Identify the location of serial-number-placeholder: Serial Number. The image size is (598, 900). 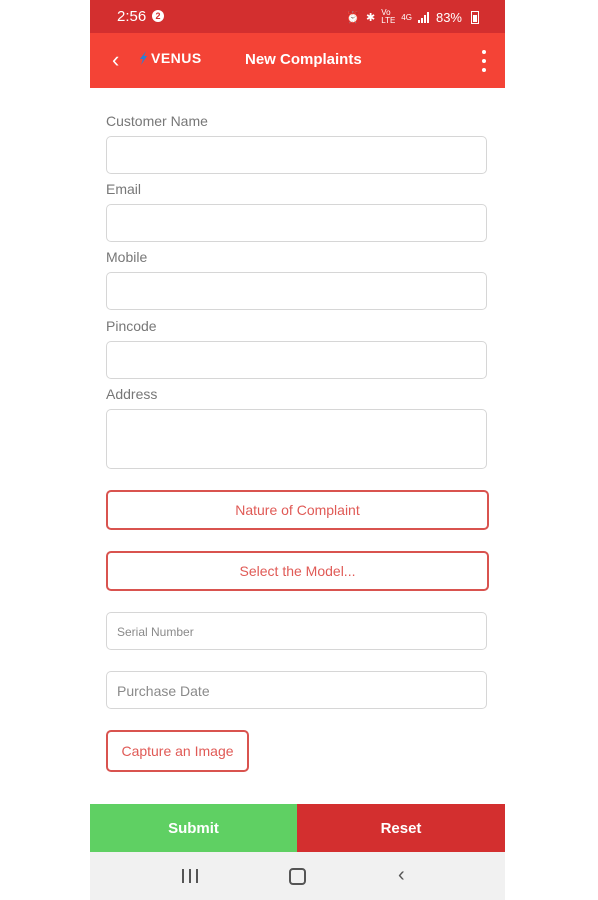
(155, 632).